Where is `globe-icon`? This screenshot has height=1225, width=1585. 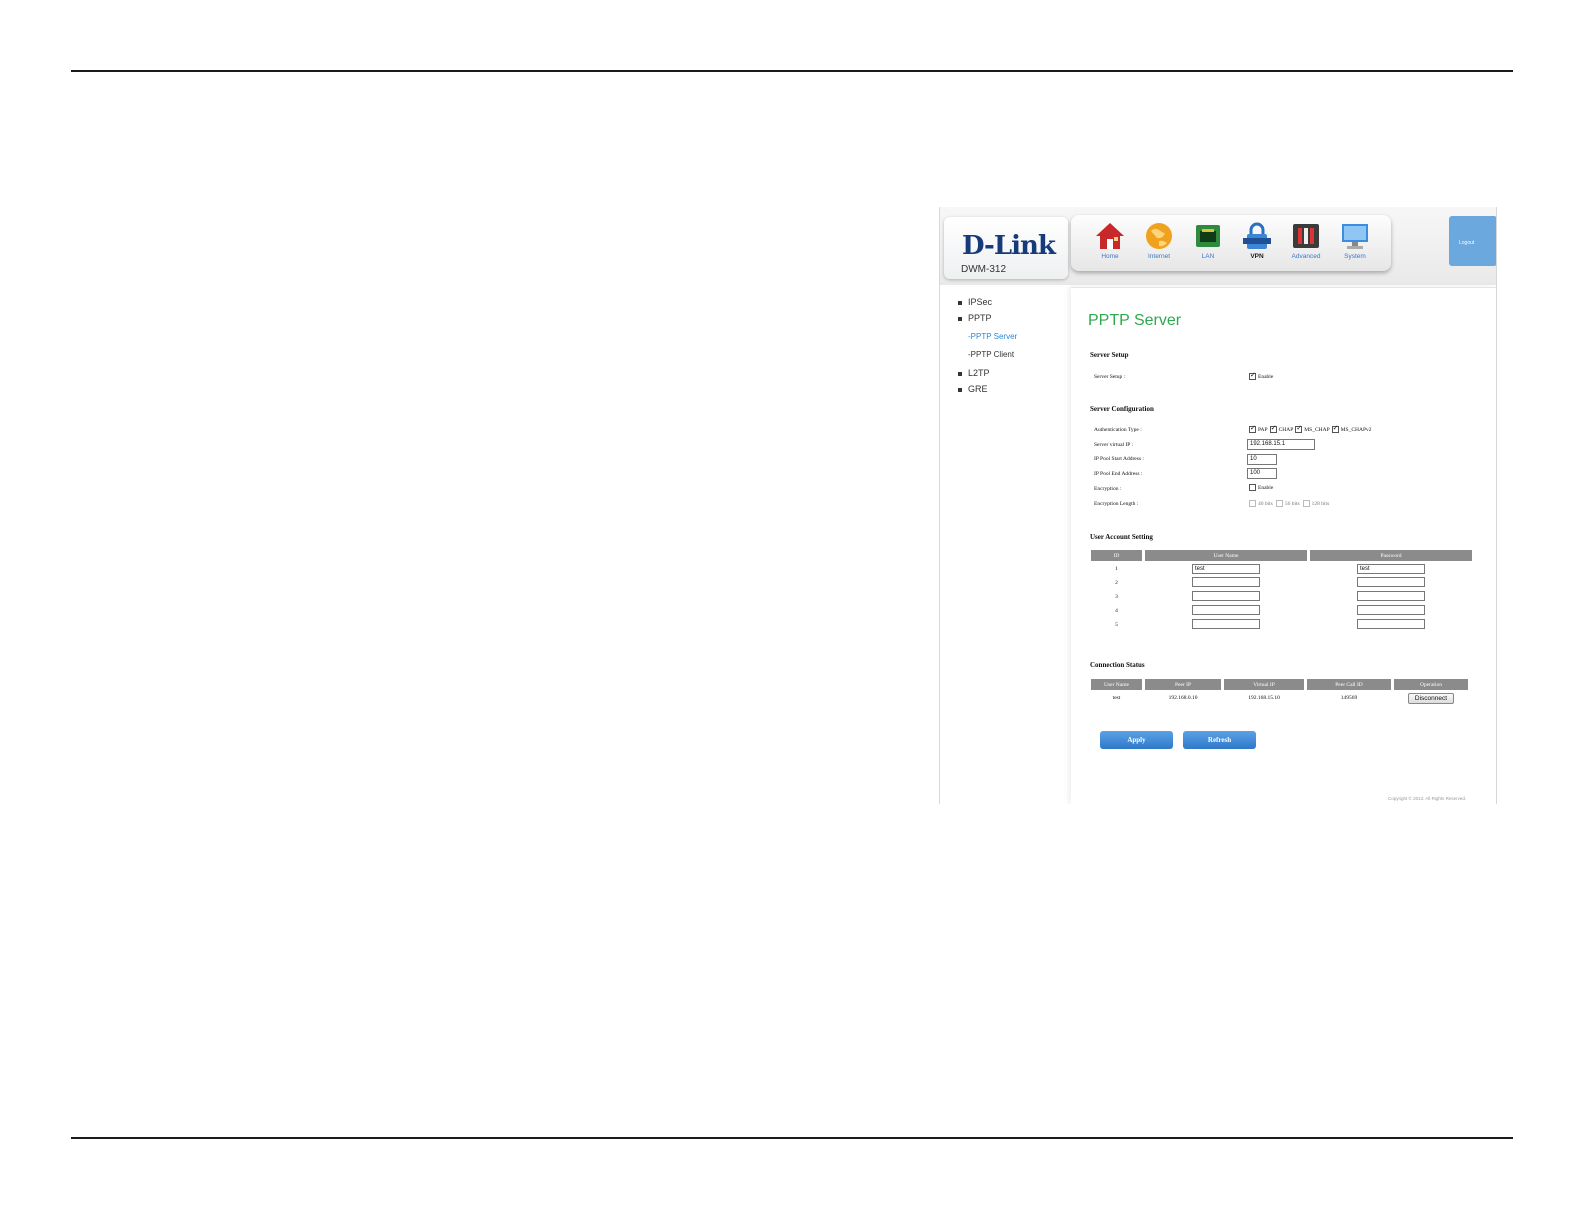
globe-icon is located at coordinates (1159, 236).